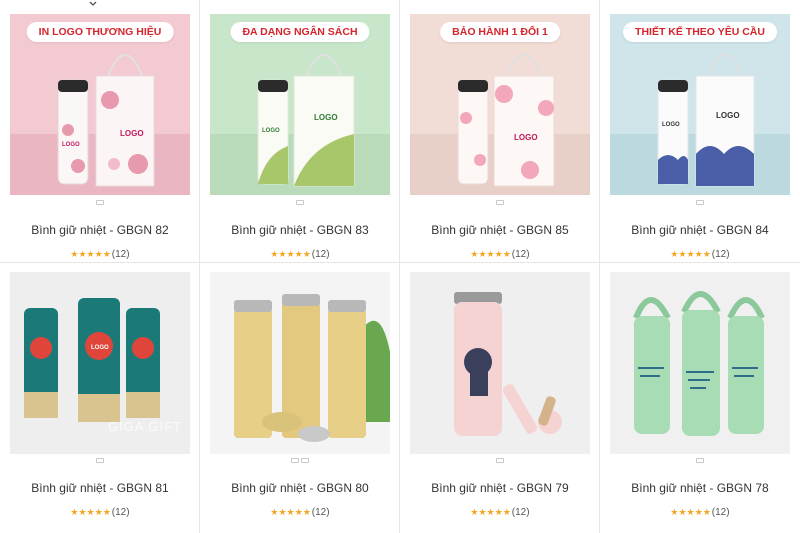  Describe the element at coordinates (312, 368) in the screenshot. I see `bamboo-bottle-illustration` at that location.